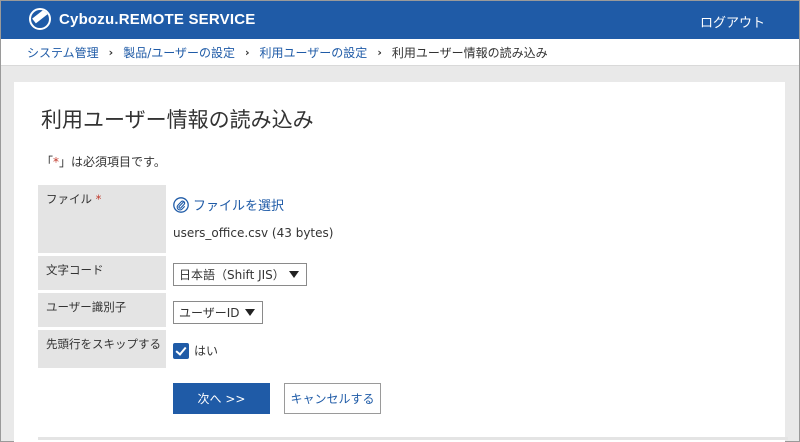 The width and height of the screenshot is (800, 442). What do you see at coordinates (469, 52) in the screenshot?
I see `breadcrumb-current: 利用ユーザー情報の読み込み` at bounding box center [469, 52].